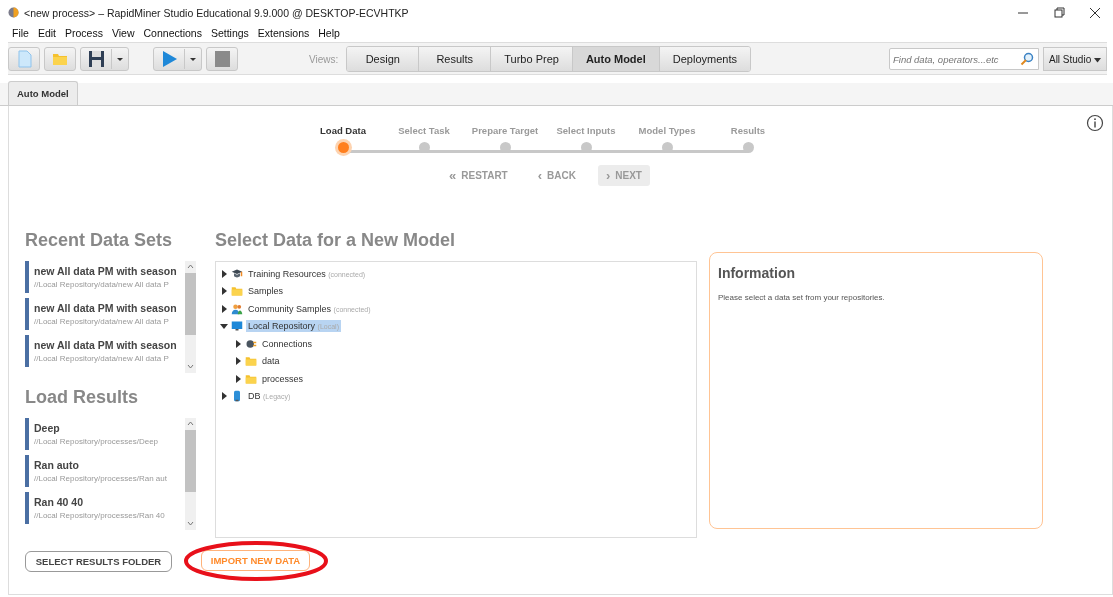  What do you see at coordinates (424, 130) in the screenshot?
I see `step-label: Select Task` at bounding box center [424, 130].